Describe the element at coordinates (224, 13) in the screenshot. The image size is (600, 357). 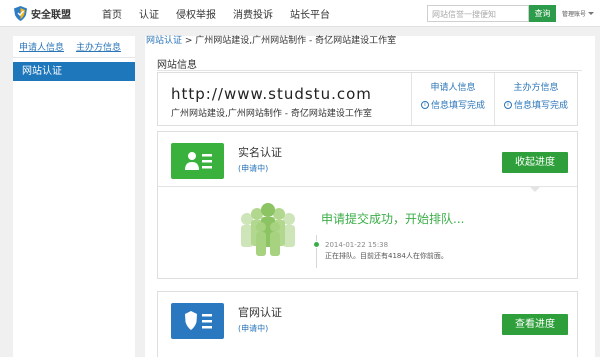
I see `main-nav: 首页 认证 侵权举报 消费投诉 站长平台` at that location.